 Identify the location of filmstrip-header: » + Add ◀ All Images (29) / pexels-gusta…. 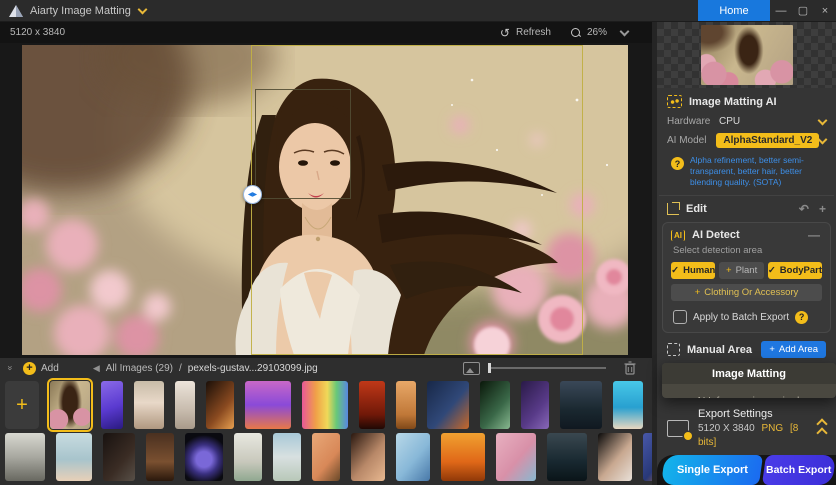
(326, 368).